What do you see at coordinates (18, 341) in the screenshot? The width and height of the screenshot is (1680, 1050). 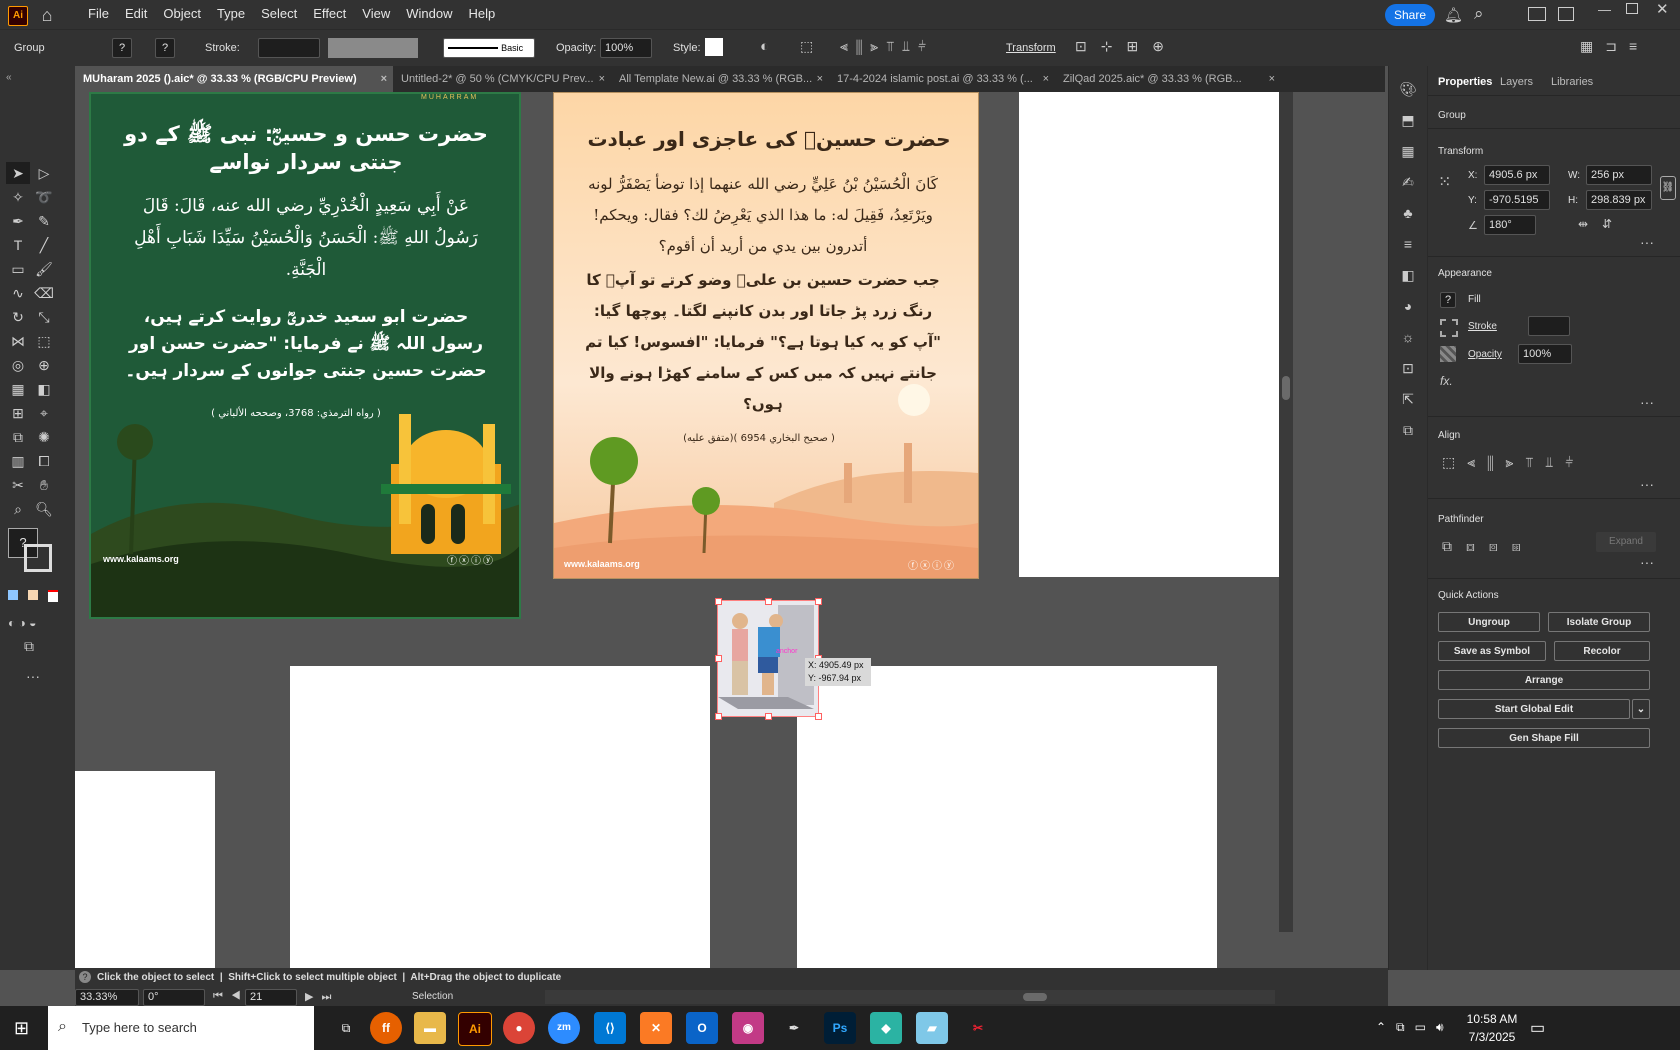 I see `width-tool-icon: ⋈` at bounding box center [18, 341].